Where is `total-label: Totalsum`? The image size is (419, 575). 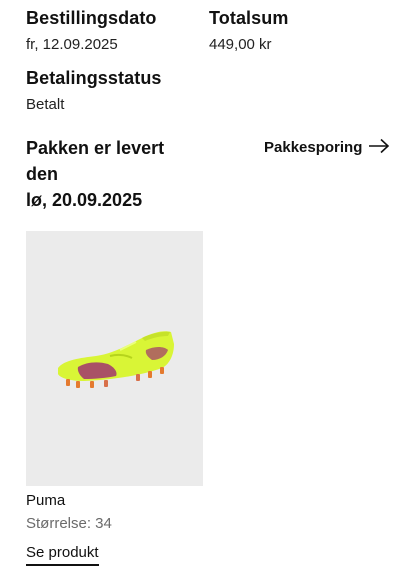
total-label: Totalsum is located at coordinates (249, 18).